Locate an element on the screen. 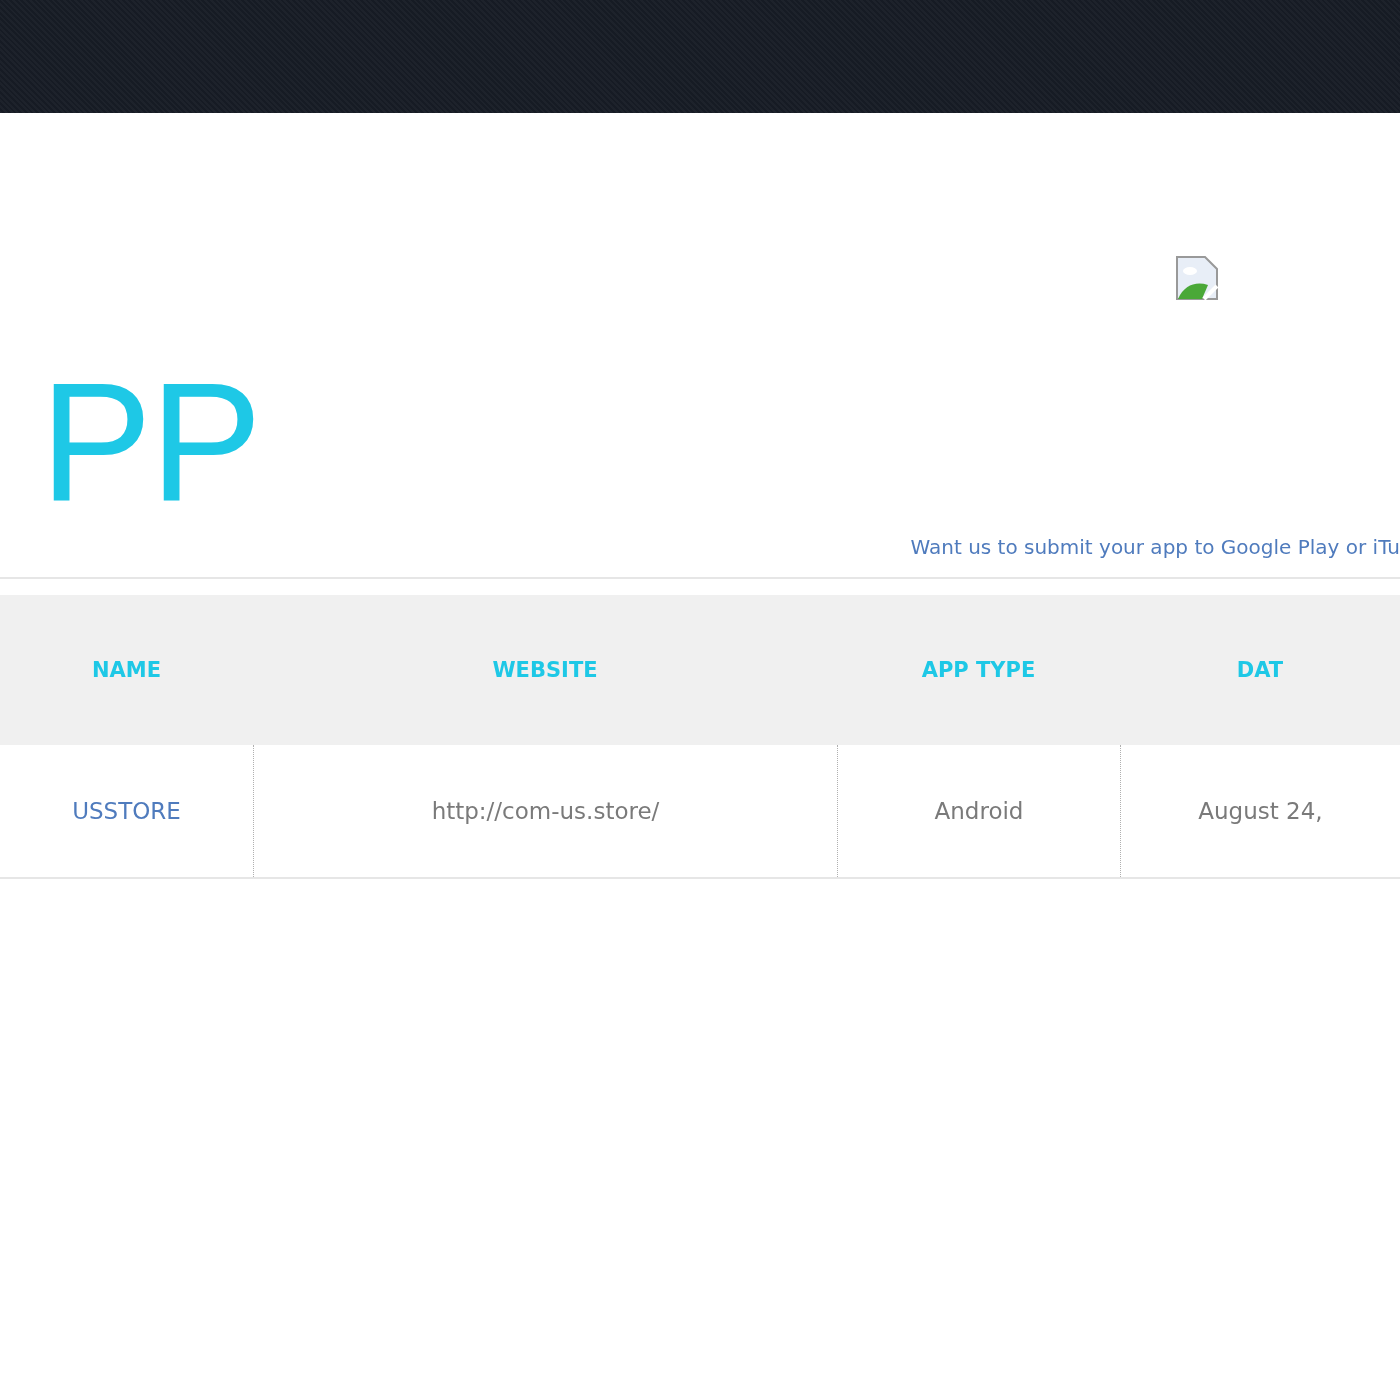  column-header: WEBSITE is located at coordinates (545, 670).